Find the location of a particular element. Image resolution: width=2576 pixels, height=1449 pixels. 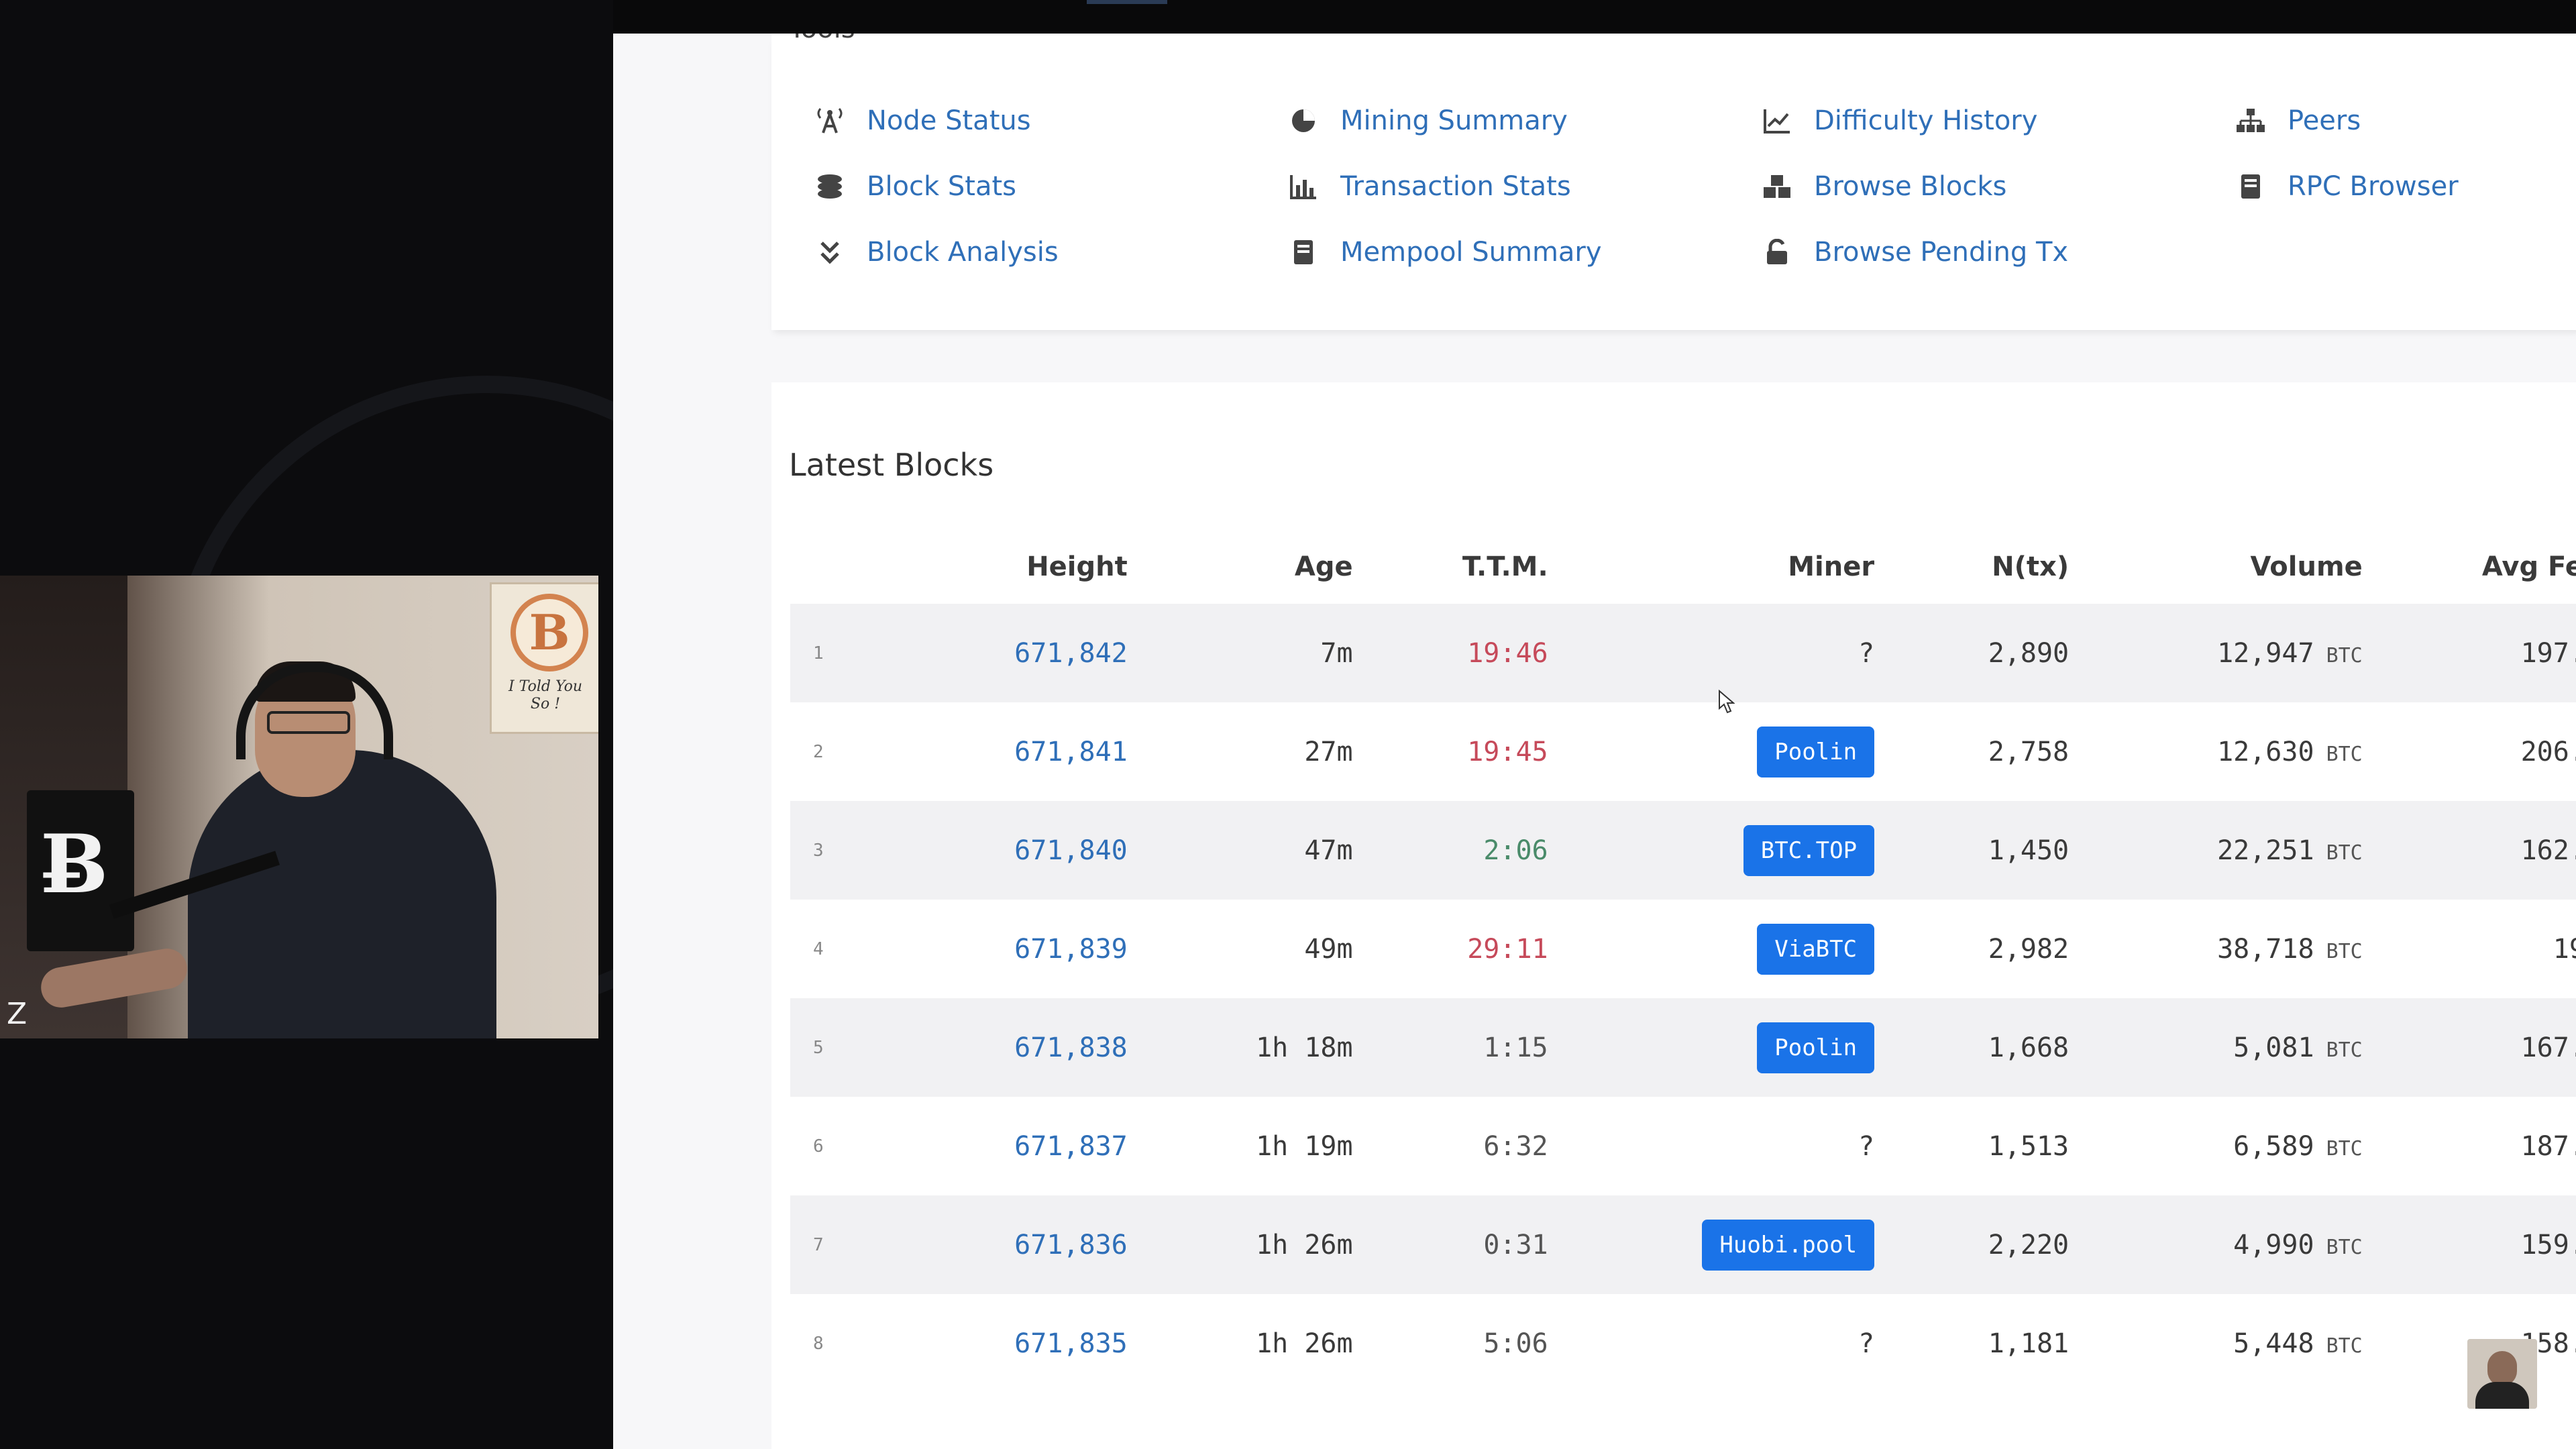

line-chart-icon is located at coordinates (1777, 121).